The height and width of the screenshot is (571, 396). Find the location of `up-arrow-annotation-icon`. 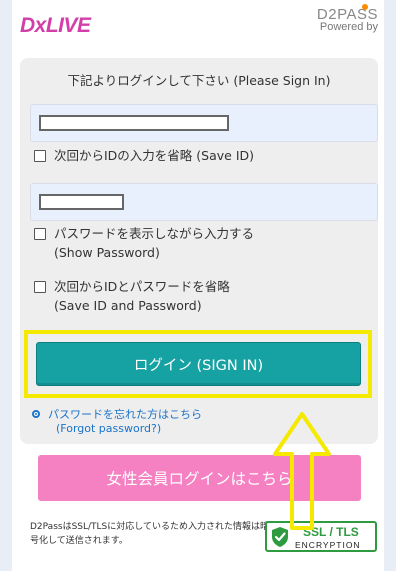

up-arrow-annotation-icon is located at coordinates (302, 471).